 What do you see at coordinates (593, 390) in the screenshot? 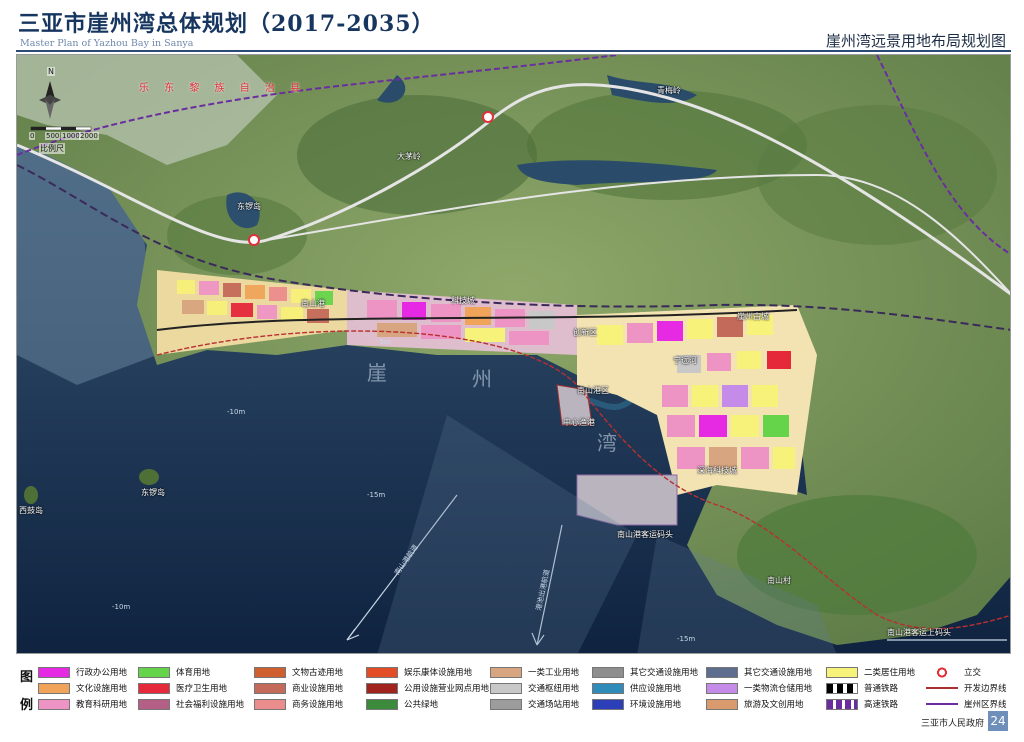
I see `place-label-5: 南山港区` at bounding box center [593, 390].